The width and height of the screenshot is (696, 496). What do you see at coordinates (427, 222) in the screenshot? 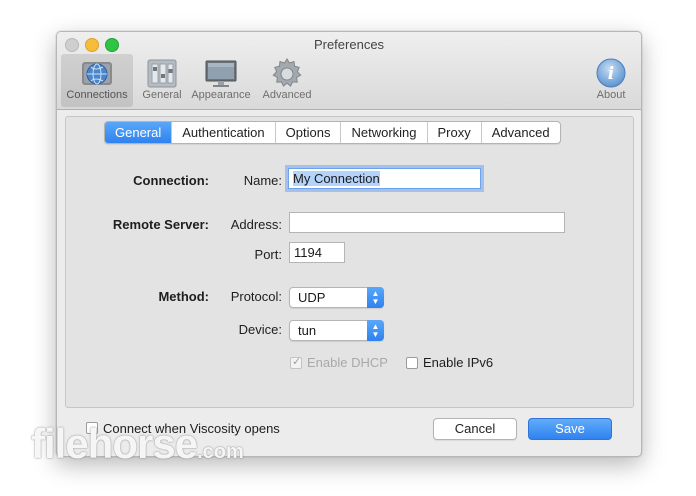
I see `address-field` at bounding box center [427, 222].